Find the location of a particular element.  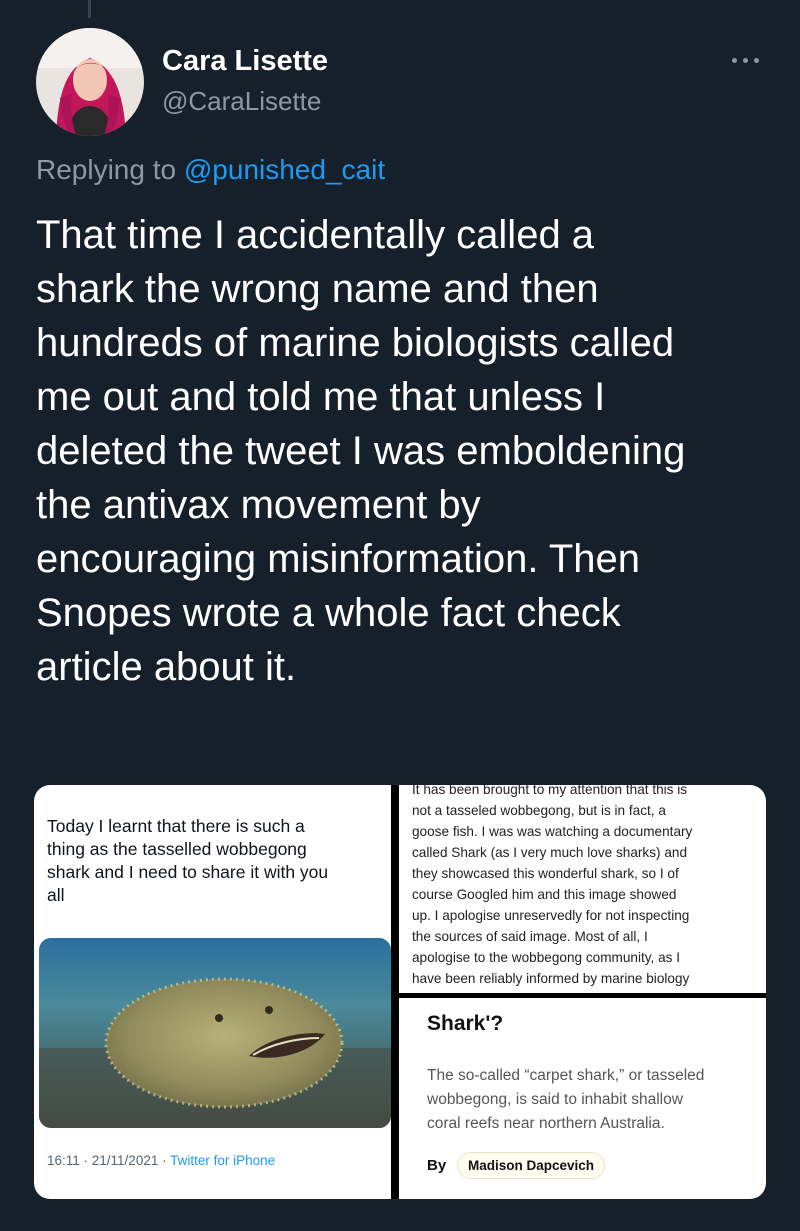

tweet-source: Twitter for iPhone is located at coordinates (222, 1160).